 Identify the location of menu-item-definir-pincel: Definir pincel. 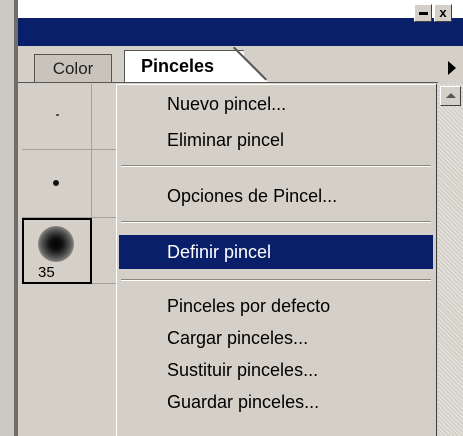
(276, 252).